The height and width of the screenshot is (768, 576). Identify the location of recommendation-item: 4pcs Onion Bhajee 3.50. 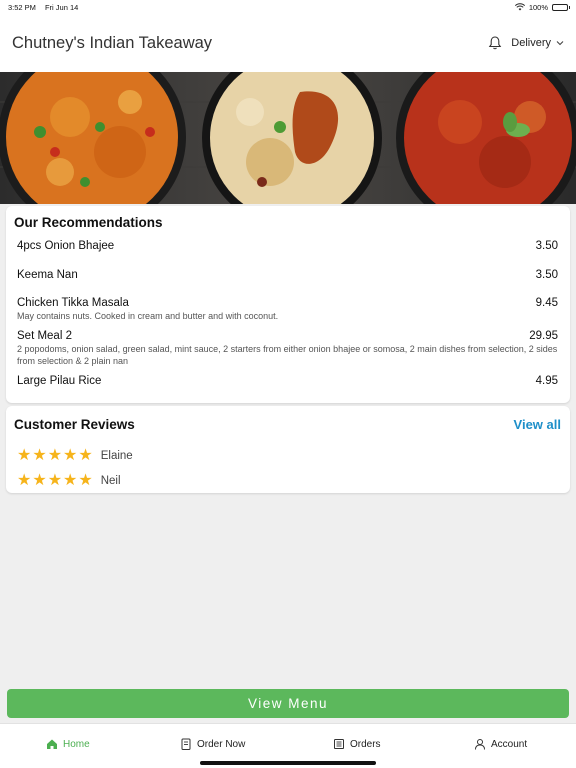
(287, 246).